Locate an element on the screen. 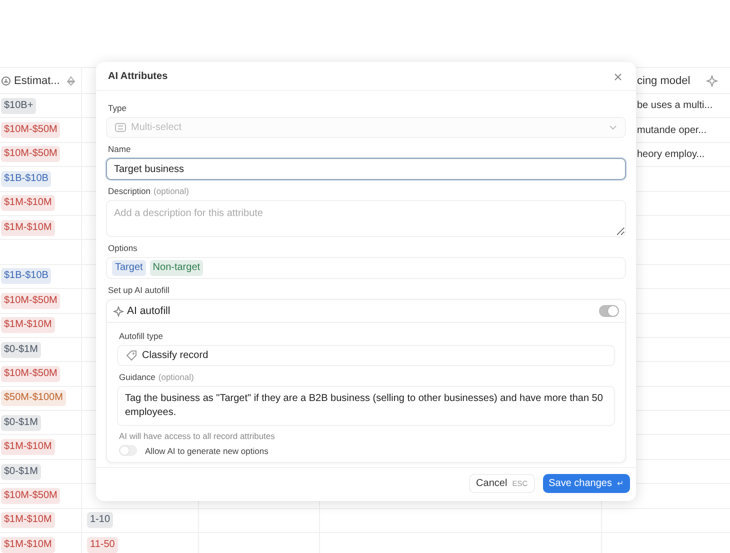 This screenshot has width=730, height=553. employee-count-tag: 11-50 is located at coordinates (102, 544).